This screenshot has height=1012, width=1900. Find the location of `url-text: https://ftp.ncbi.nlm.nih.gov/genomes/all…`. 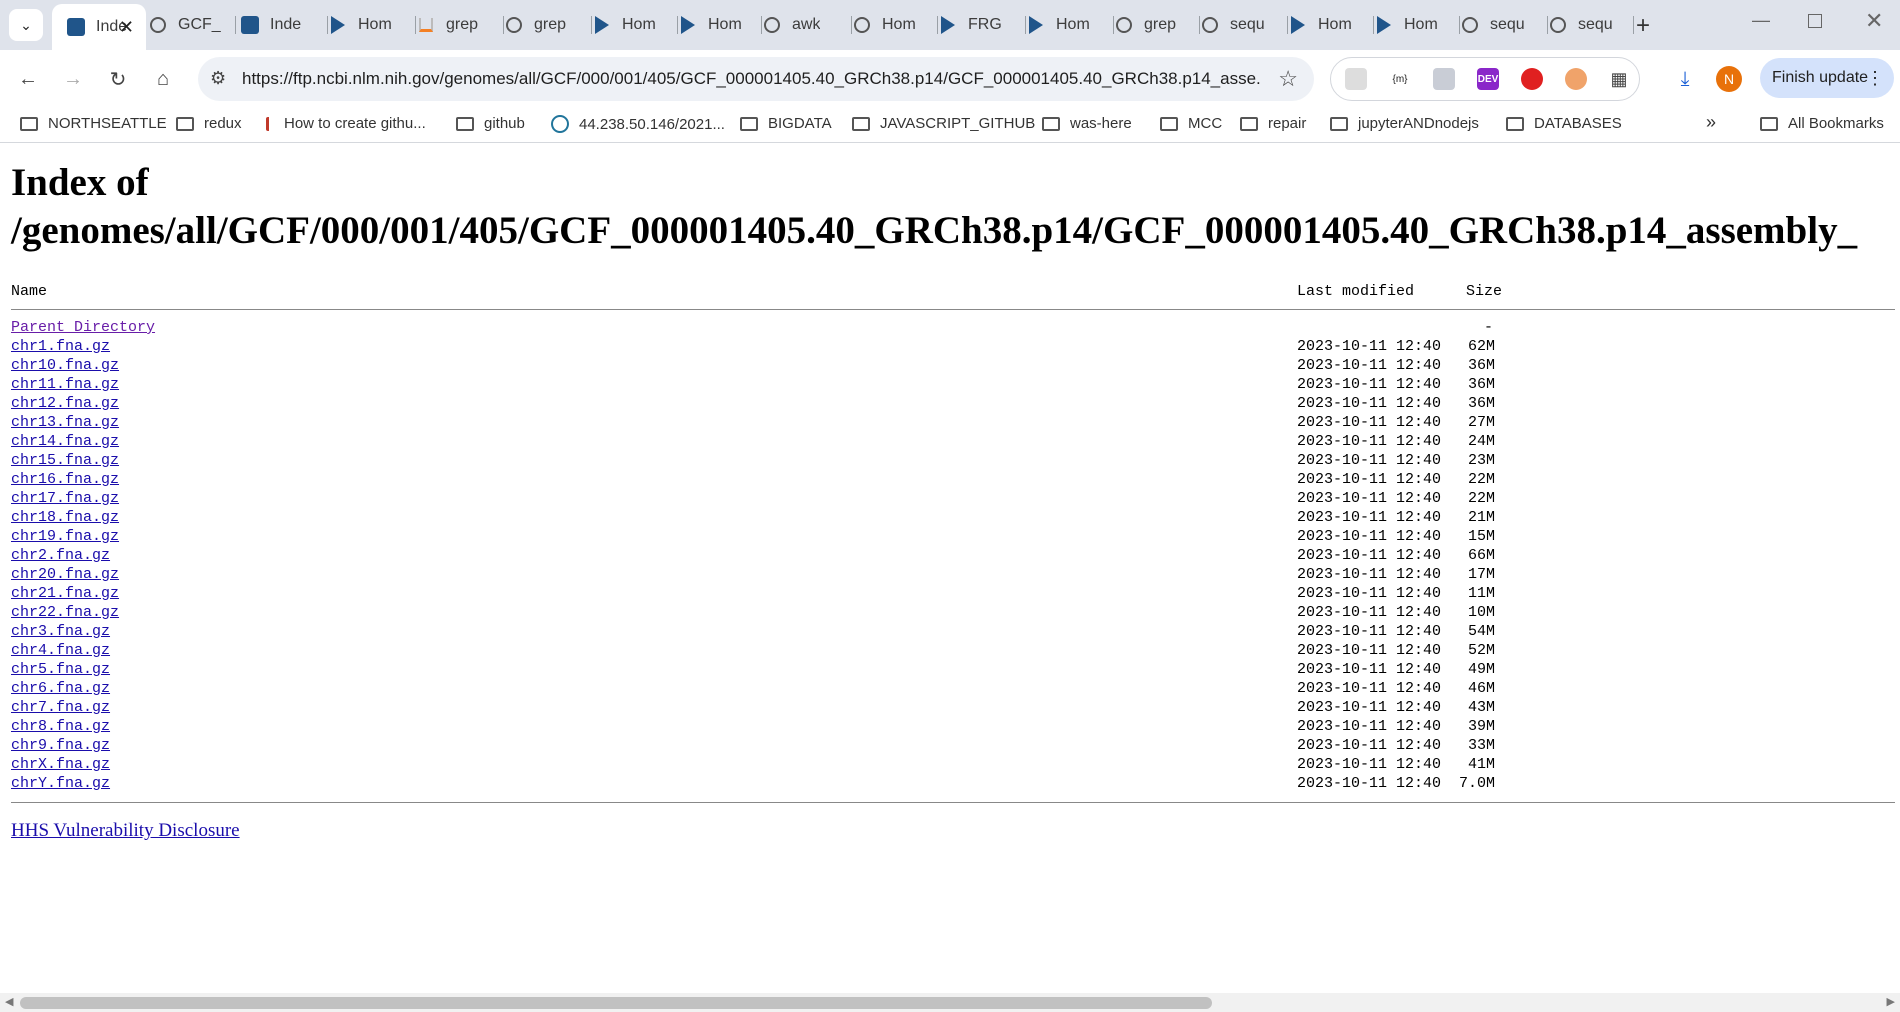

url-text: https://ftp.ncbi.nlm.nih.gov/genomes/all… is located at coordinates (752, 79).